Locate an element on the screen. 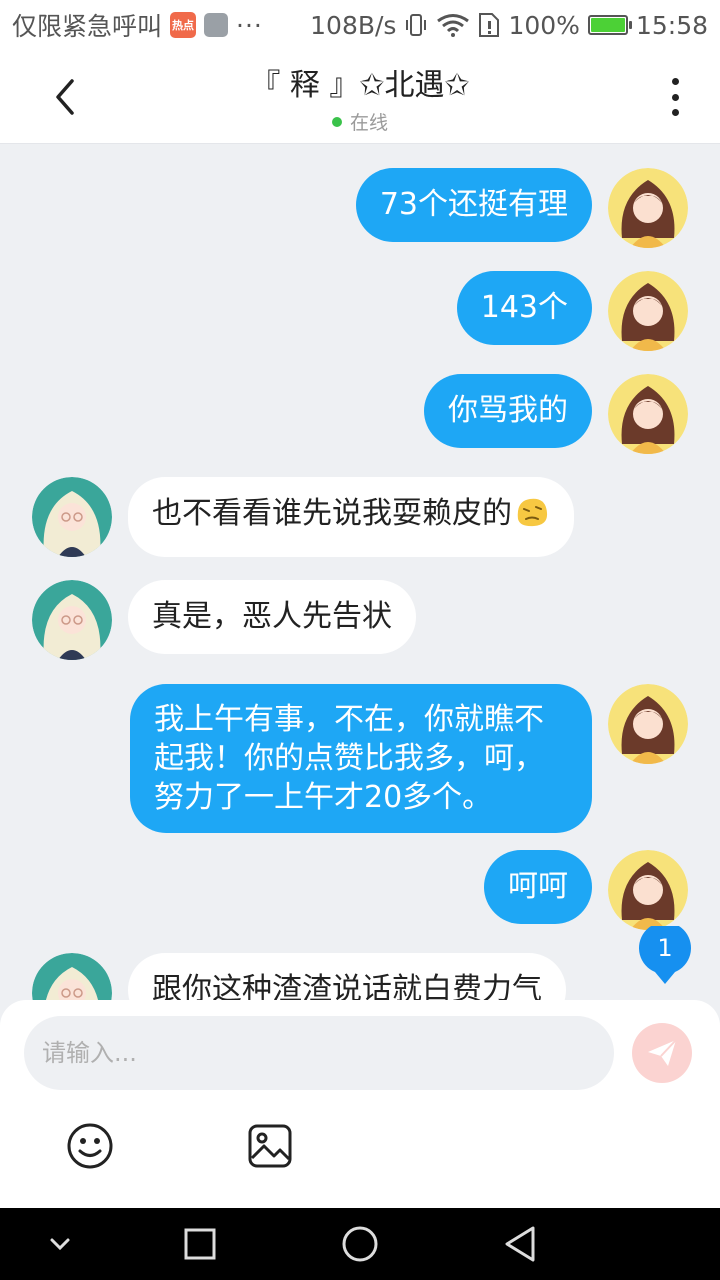 The height and width of the screenshot is (1280, 720). awkward-face-emoji is located at coordinates (532, 517).